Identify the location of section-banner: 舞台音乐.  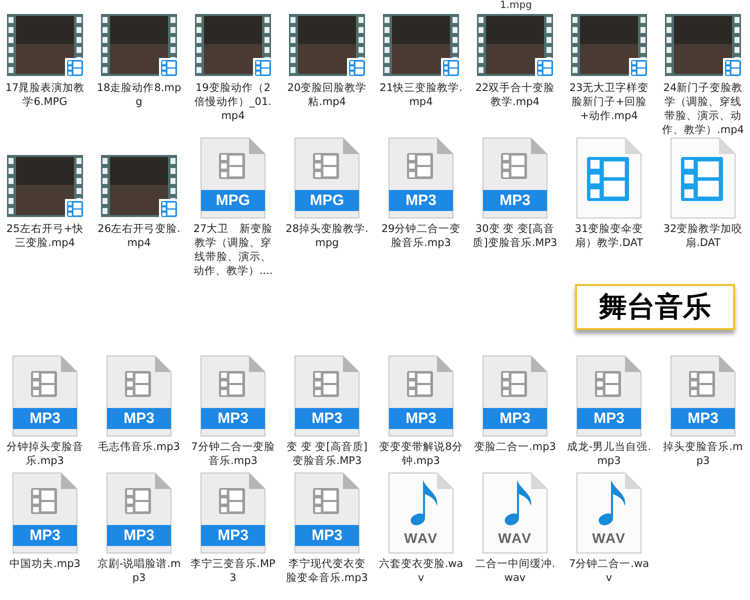
(655, 307).